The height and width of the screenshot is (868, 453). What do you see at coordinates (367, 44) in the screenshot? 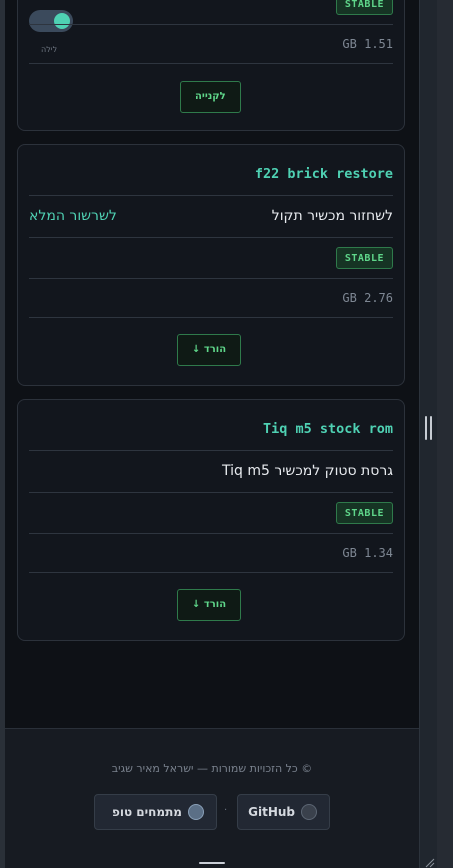
I see `file-size: GB 1.51` at bounding box center [367, 44].